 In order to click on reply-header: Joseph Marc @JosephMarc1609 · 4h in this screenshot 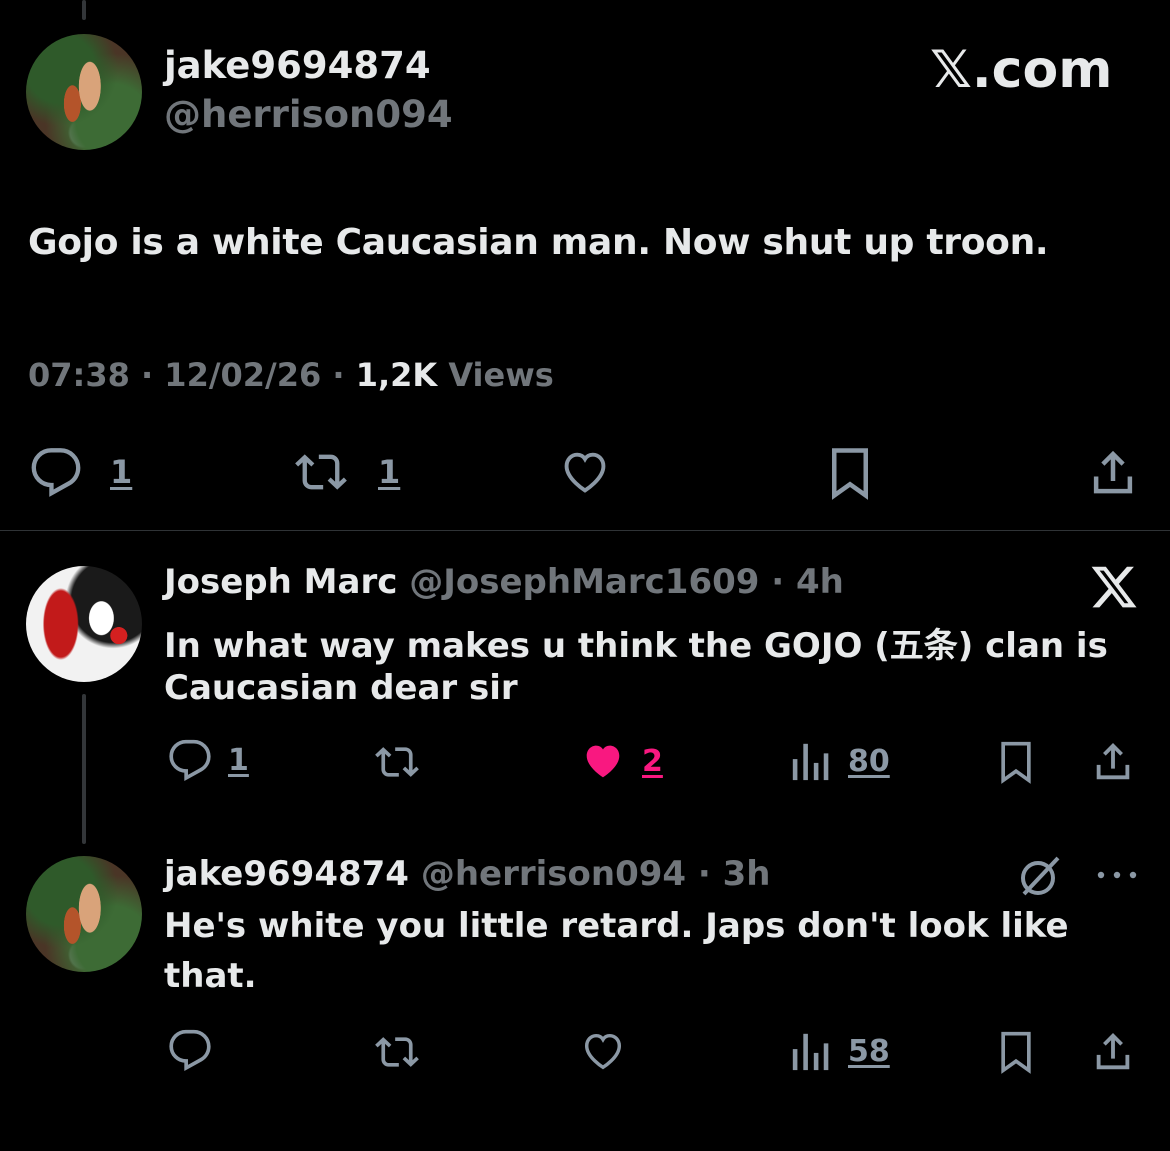, I will do `click(504, 582)`.